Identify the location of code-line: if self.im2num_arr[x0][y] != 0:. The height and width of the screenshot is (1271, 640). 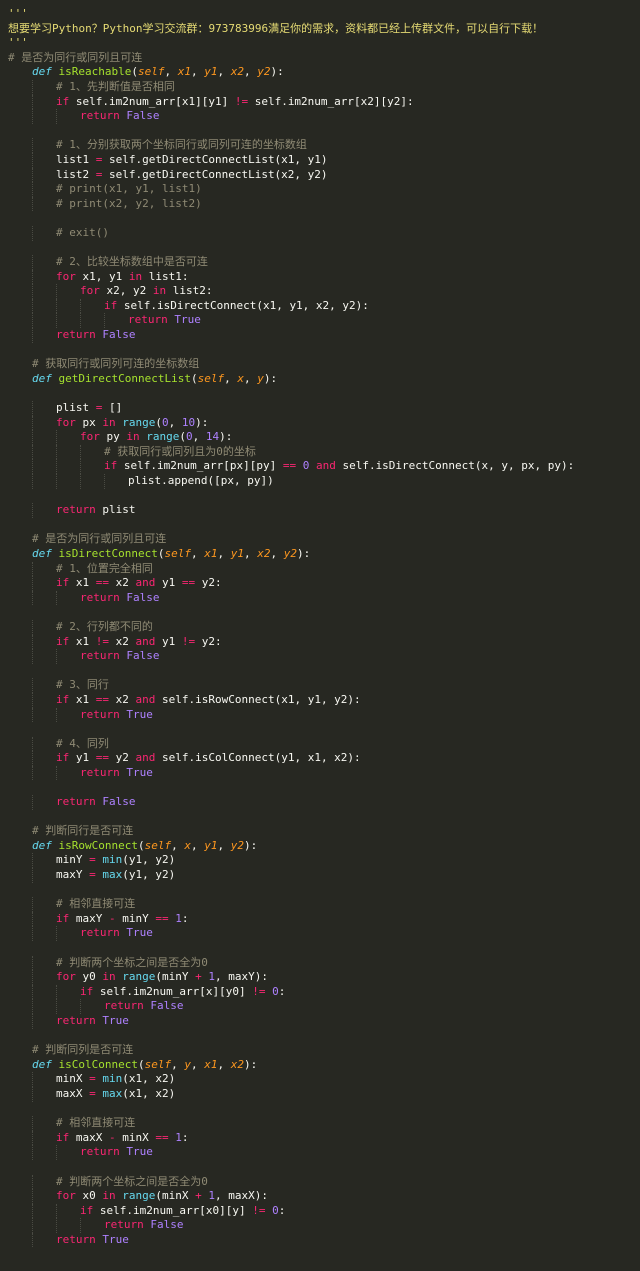
(320, 1211).